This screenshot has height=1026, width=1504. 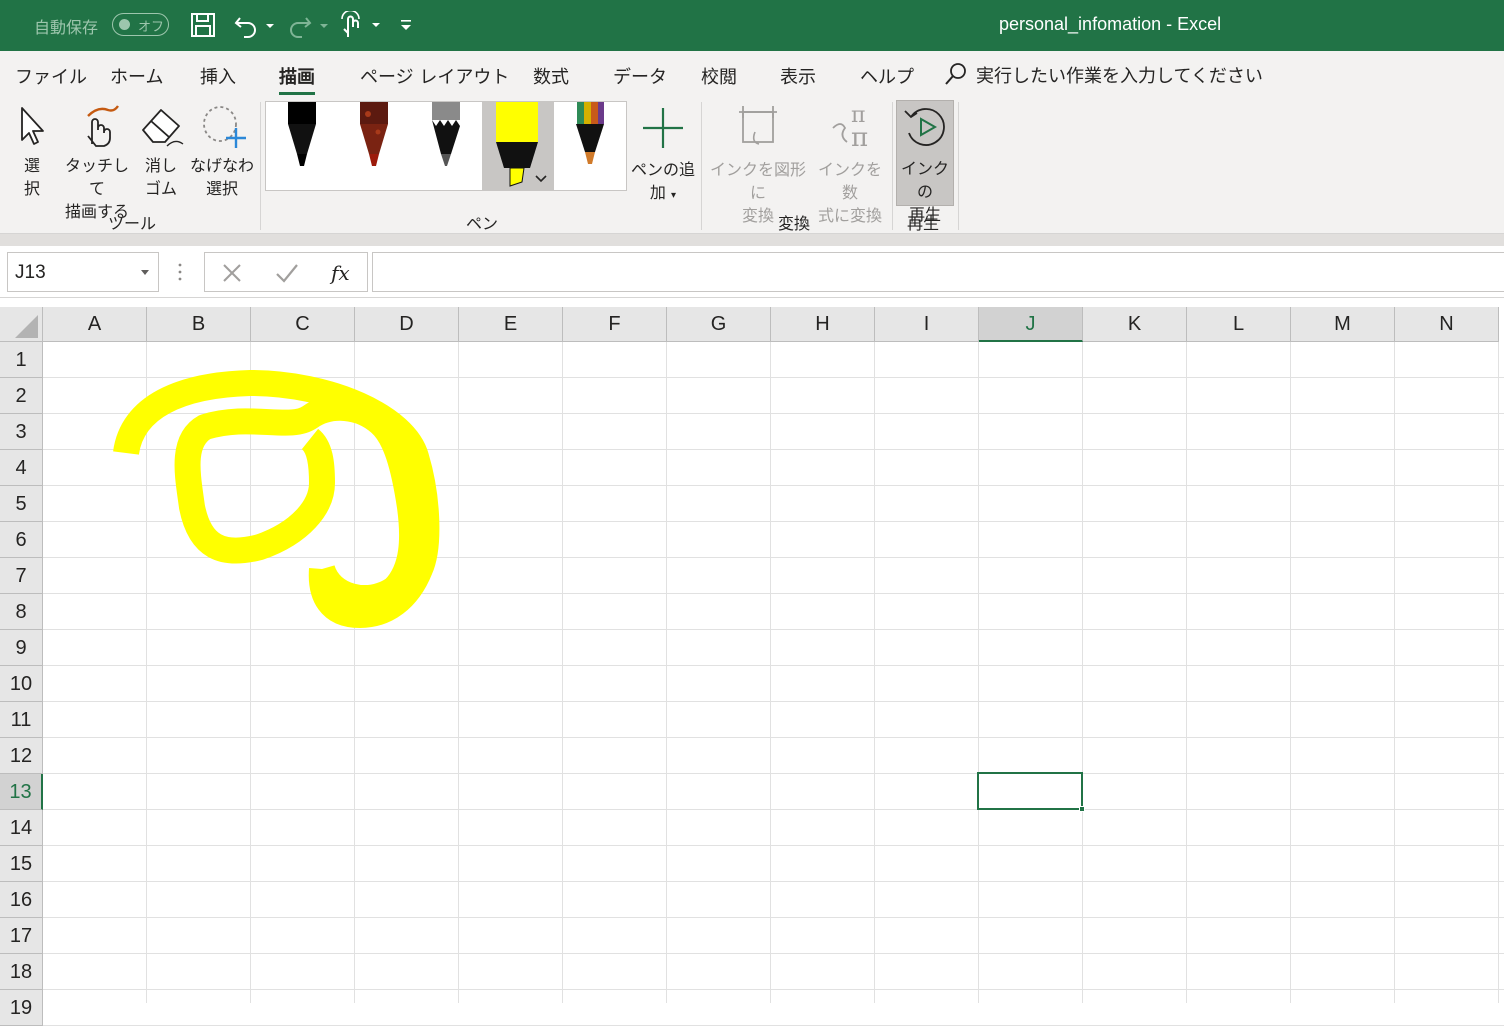 I want to click on tab-view: 表示, so click(x=798, y=76).